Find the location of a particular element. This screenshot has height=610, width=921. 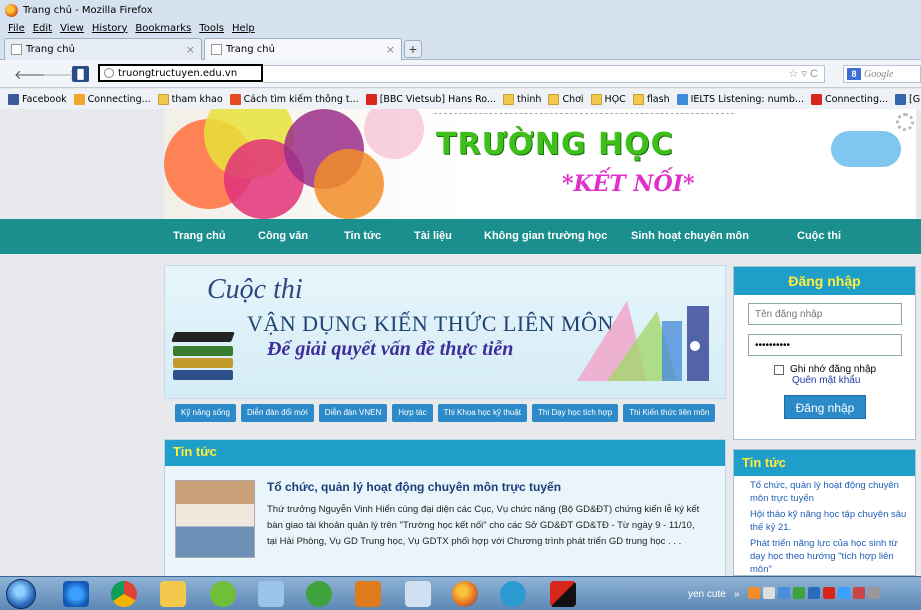

menu-view: View is located at coordinates (72, 28).